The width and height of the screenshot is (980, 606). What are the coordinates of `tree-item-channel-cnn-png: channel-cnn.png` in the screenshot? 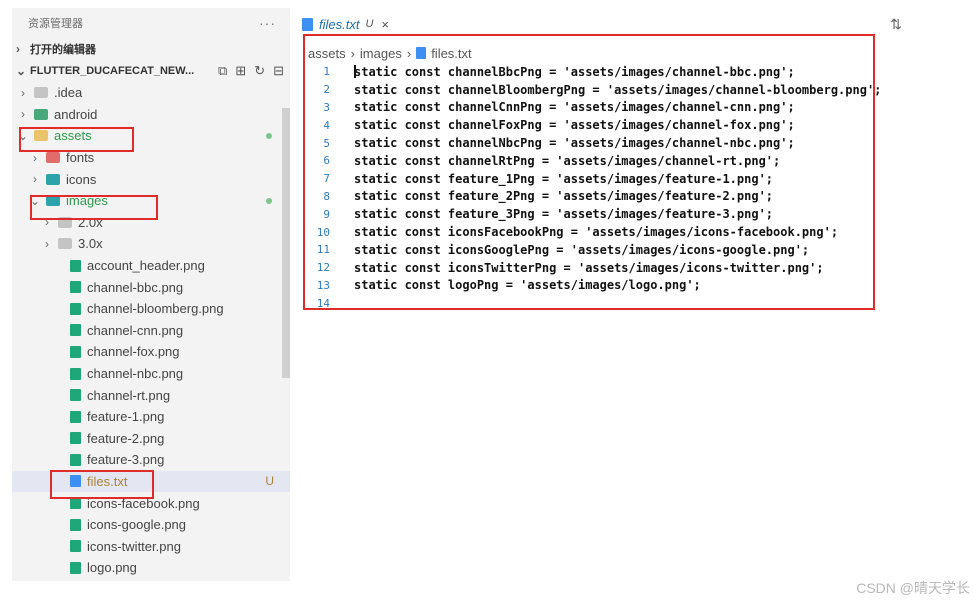 It's located at (151, 331).